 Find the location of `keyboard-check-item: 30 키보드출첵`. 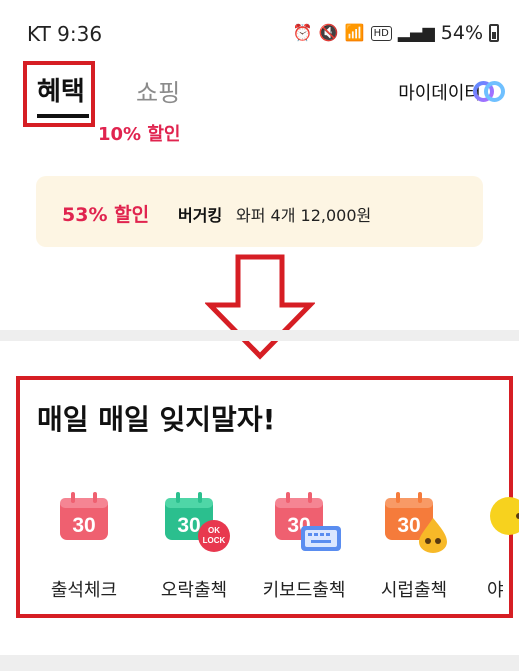

keyboard-check-item: 30 키보드출첵 is located at coordinates (304, 548).